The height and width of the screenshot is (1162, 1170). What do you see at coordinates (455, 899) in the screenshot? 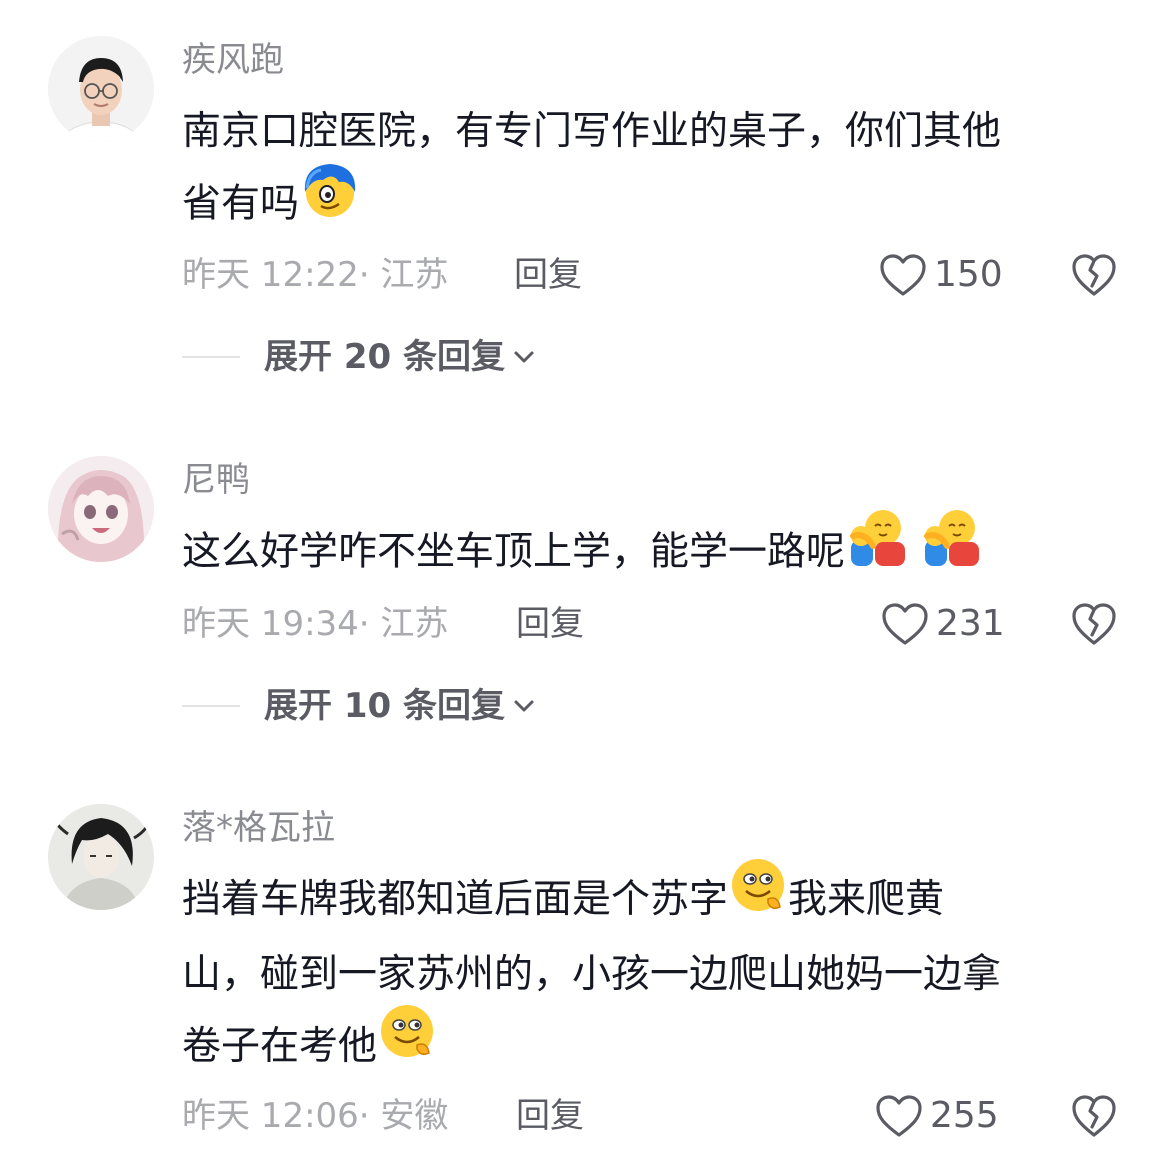
I see `comment-text-line: 挡着车牌我都知道后面是个苏字` at bounding box center [455, 899].